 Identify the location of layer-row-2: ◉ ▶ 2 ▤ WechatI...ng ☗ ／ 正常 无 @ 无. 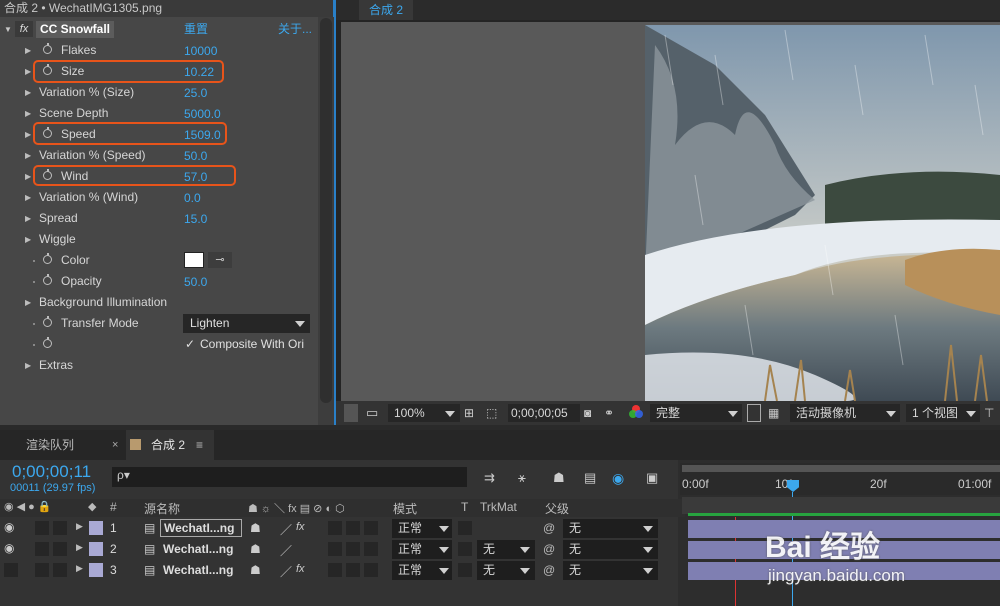
(330, 549).